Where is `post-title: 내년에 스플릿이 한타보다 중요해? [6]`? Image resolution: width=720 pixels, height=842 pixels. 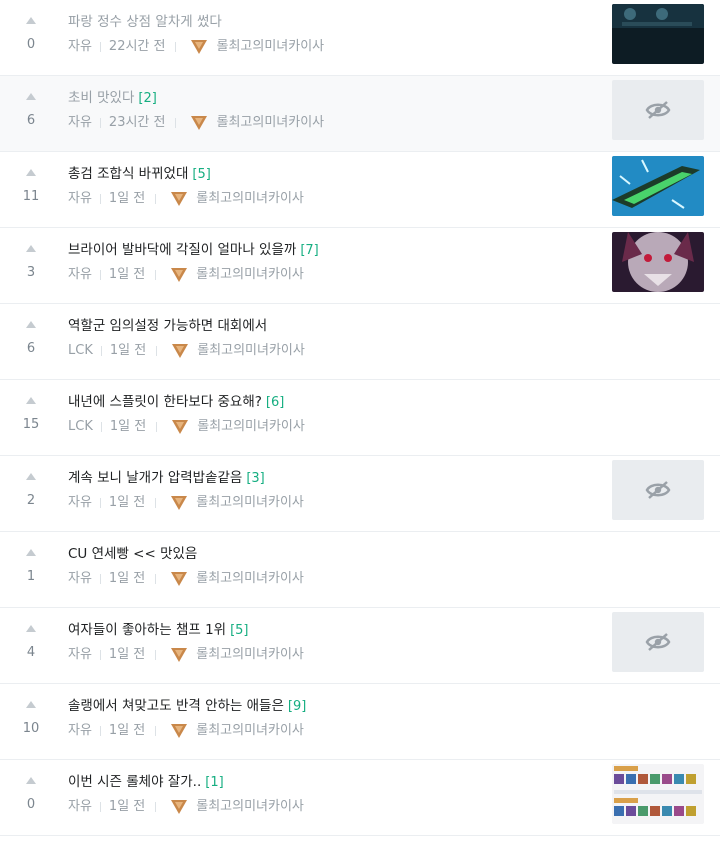 post-title: 내년에 스플릿이 한타보다 중요해? [6] is located at coordinates (176, 402).